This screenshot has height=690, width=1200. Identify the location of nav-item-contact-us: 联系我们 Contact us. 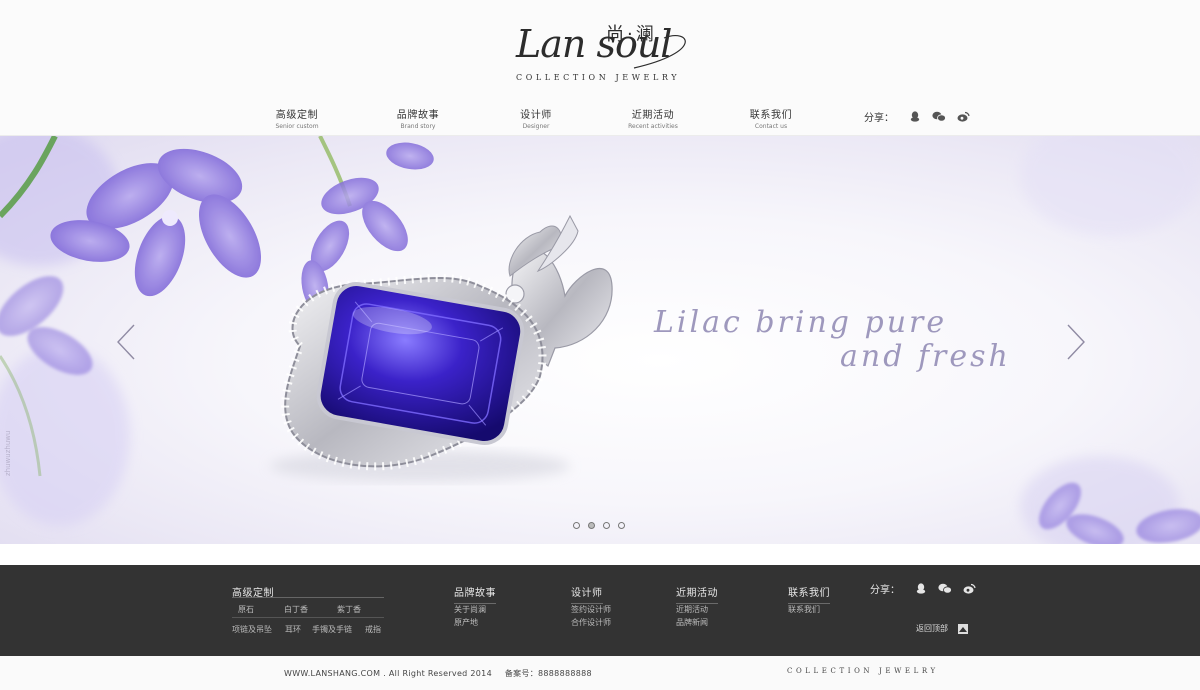
(771, 118).